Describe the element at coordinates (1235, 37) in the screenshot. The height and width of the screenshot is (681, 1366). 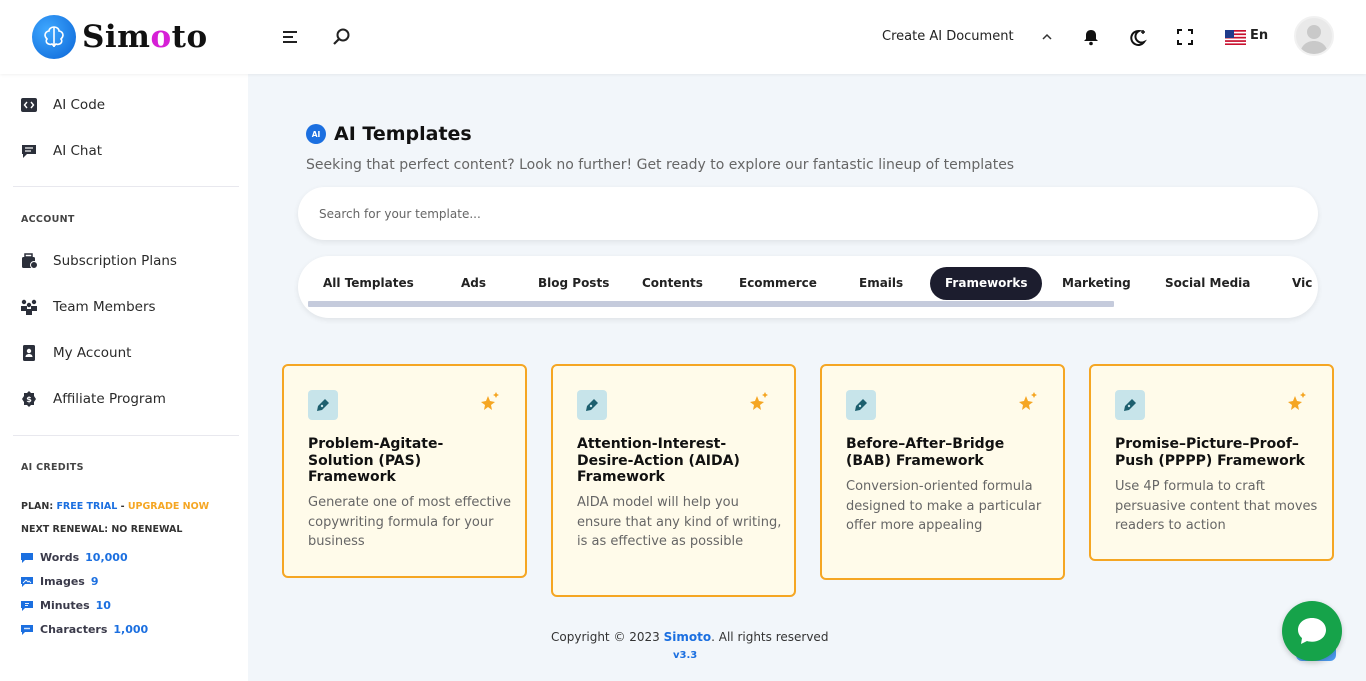
I see `us-flag-icon` at that location.